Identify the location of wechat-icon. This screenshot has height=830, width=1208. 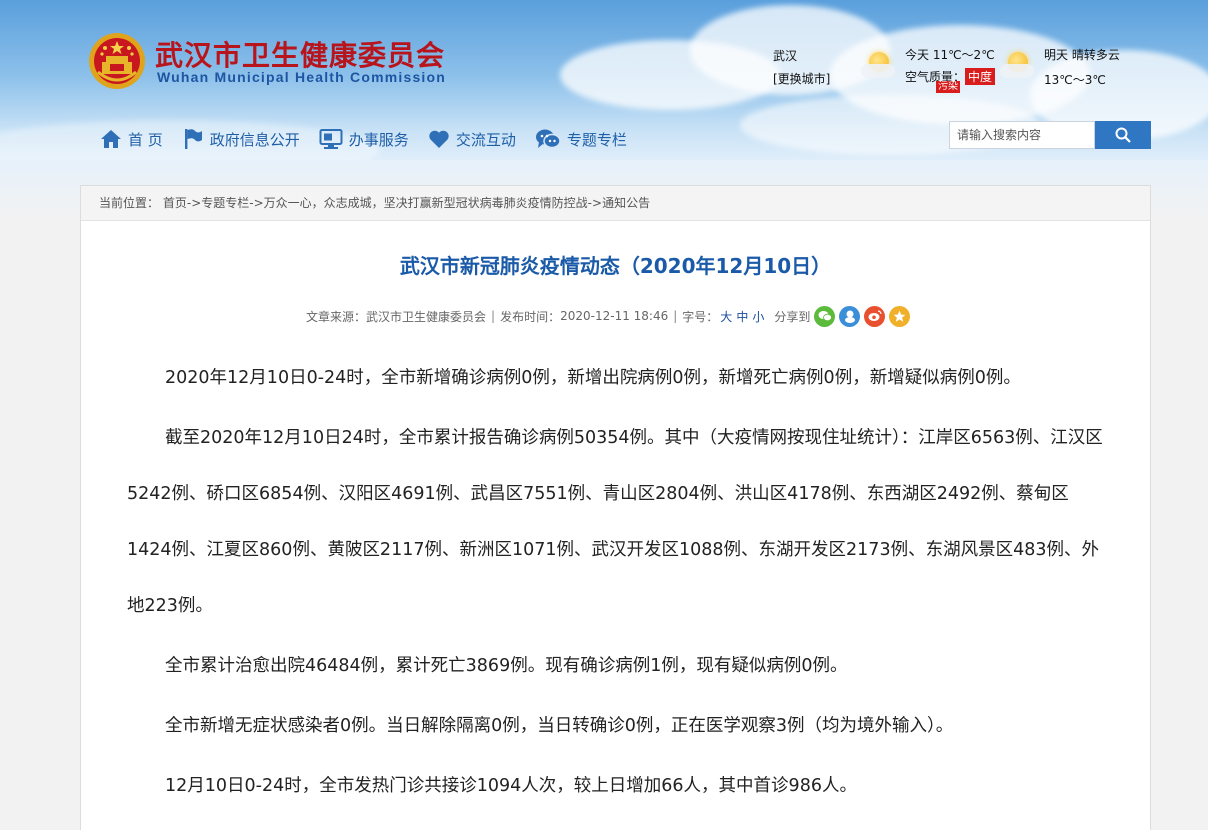
(825, 316).